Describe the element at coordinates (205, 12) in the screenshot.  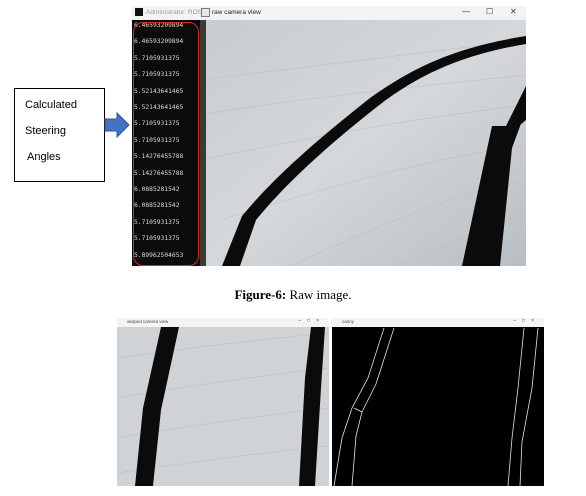
I see `camera-window-icon` at that location.